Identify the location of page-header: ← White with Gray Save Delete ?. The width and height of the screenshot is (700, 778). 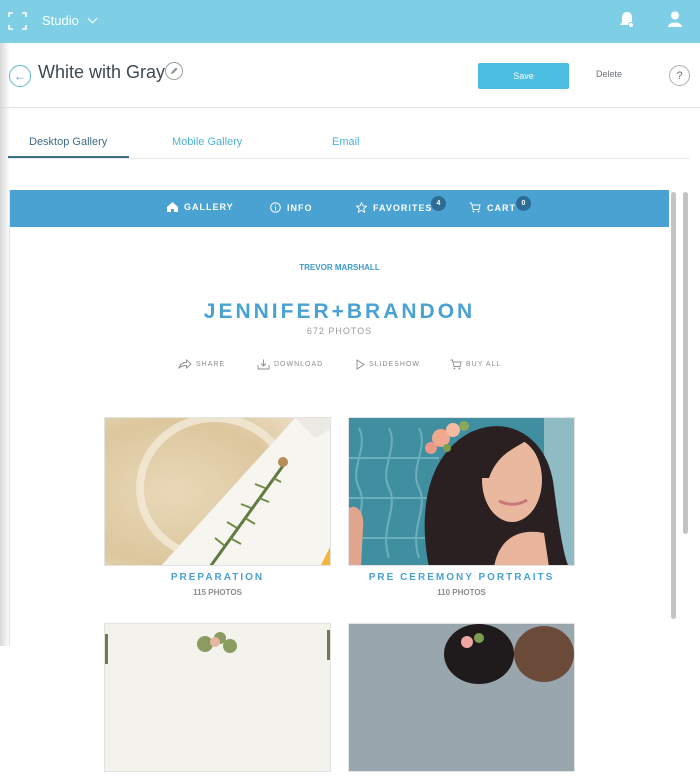
(350, 75).